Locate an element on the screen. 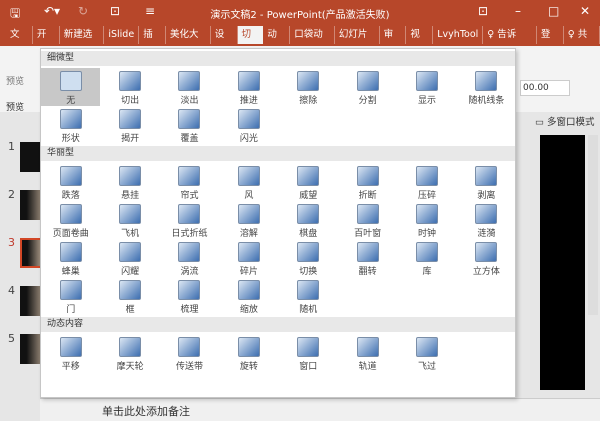  tab-13: LvyhTool is located at coordinates (458, 35).